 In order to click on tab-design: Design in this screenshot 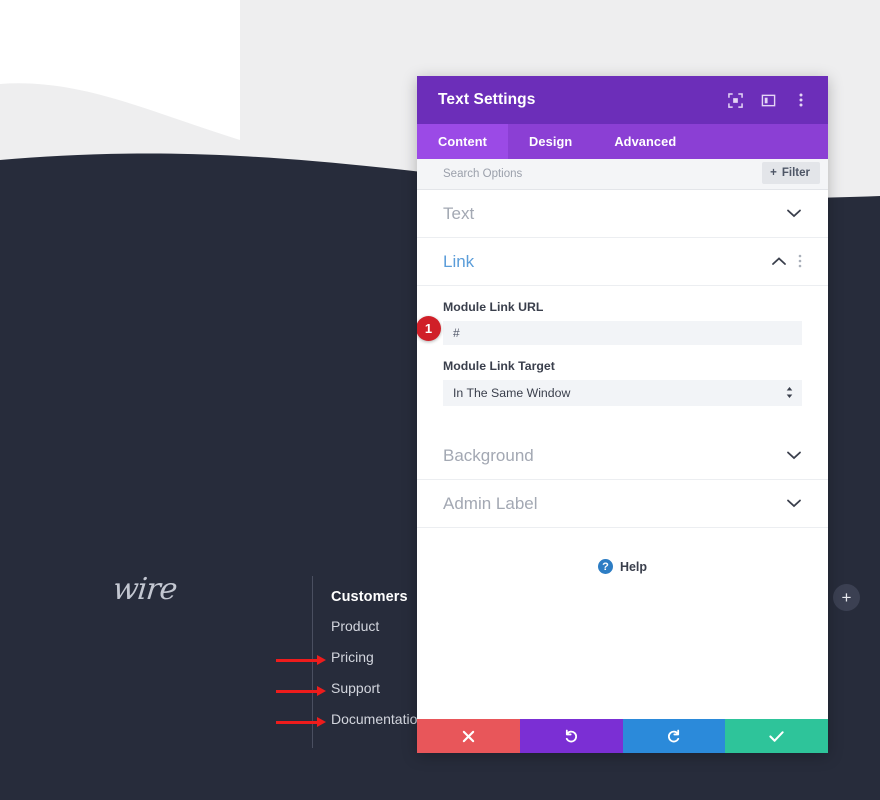, I will do `click(550, 141)`.